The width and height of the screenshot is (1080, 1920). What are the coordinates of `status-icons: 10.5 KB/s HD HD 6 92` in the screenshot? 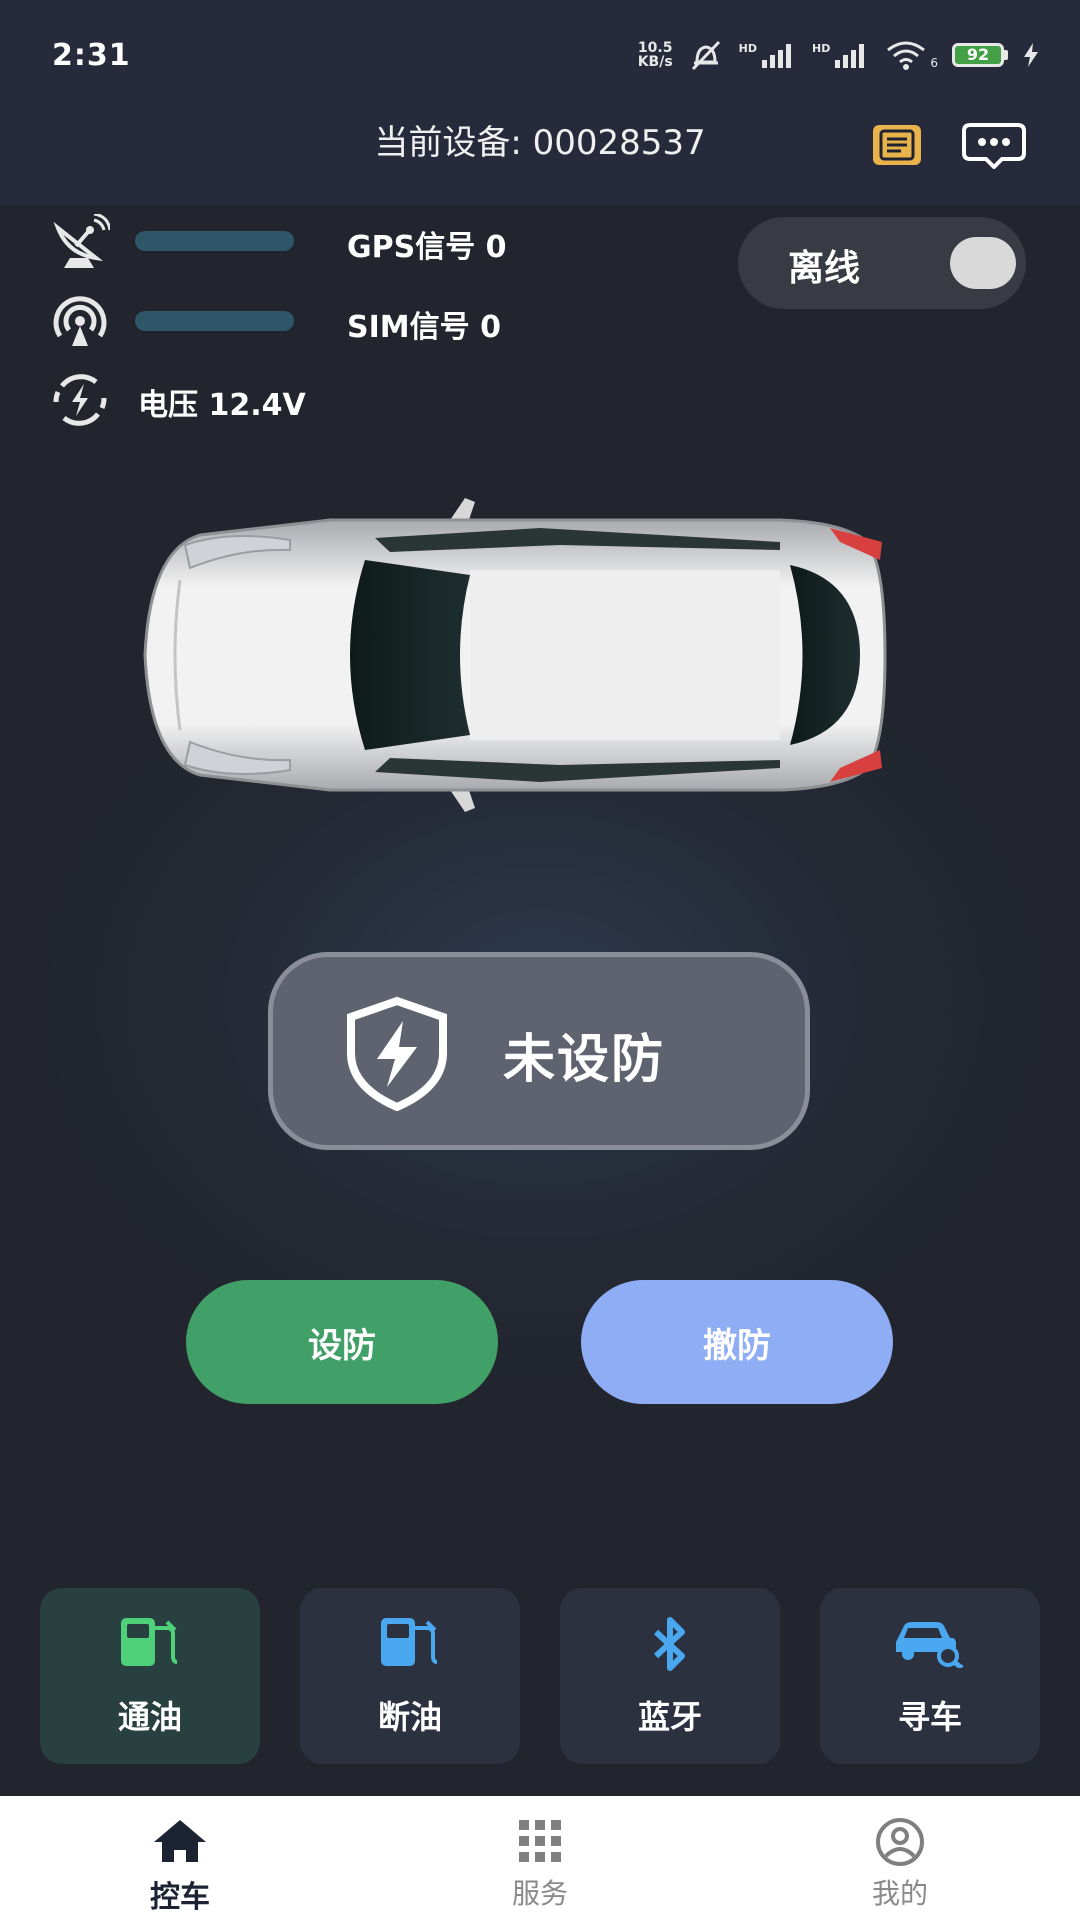 It's located at (839, 55).